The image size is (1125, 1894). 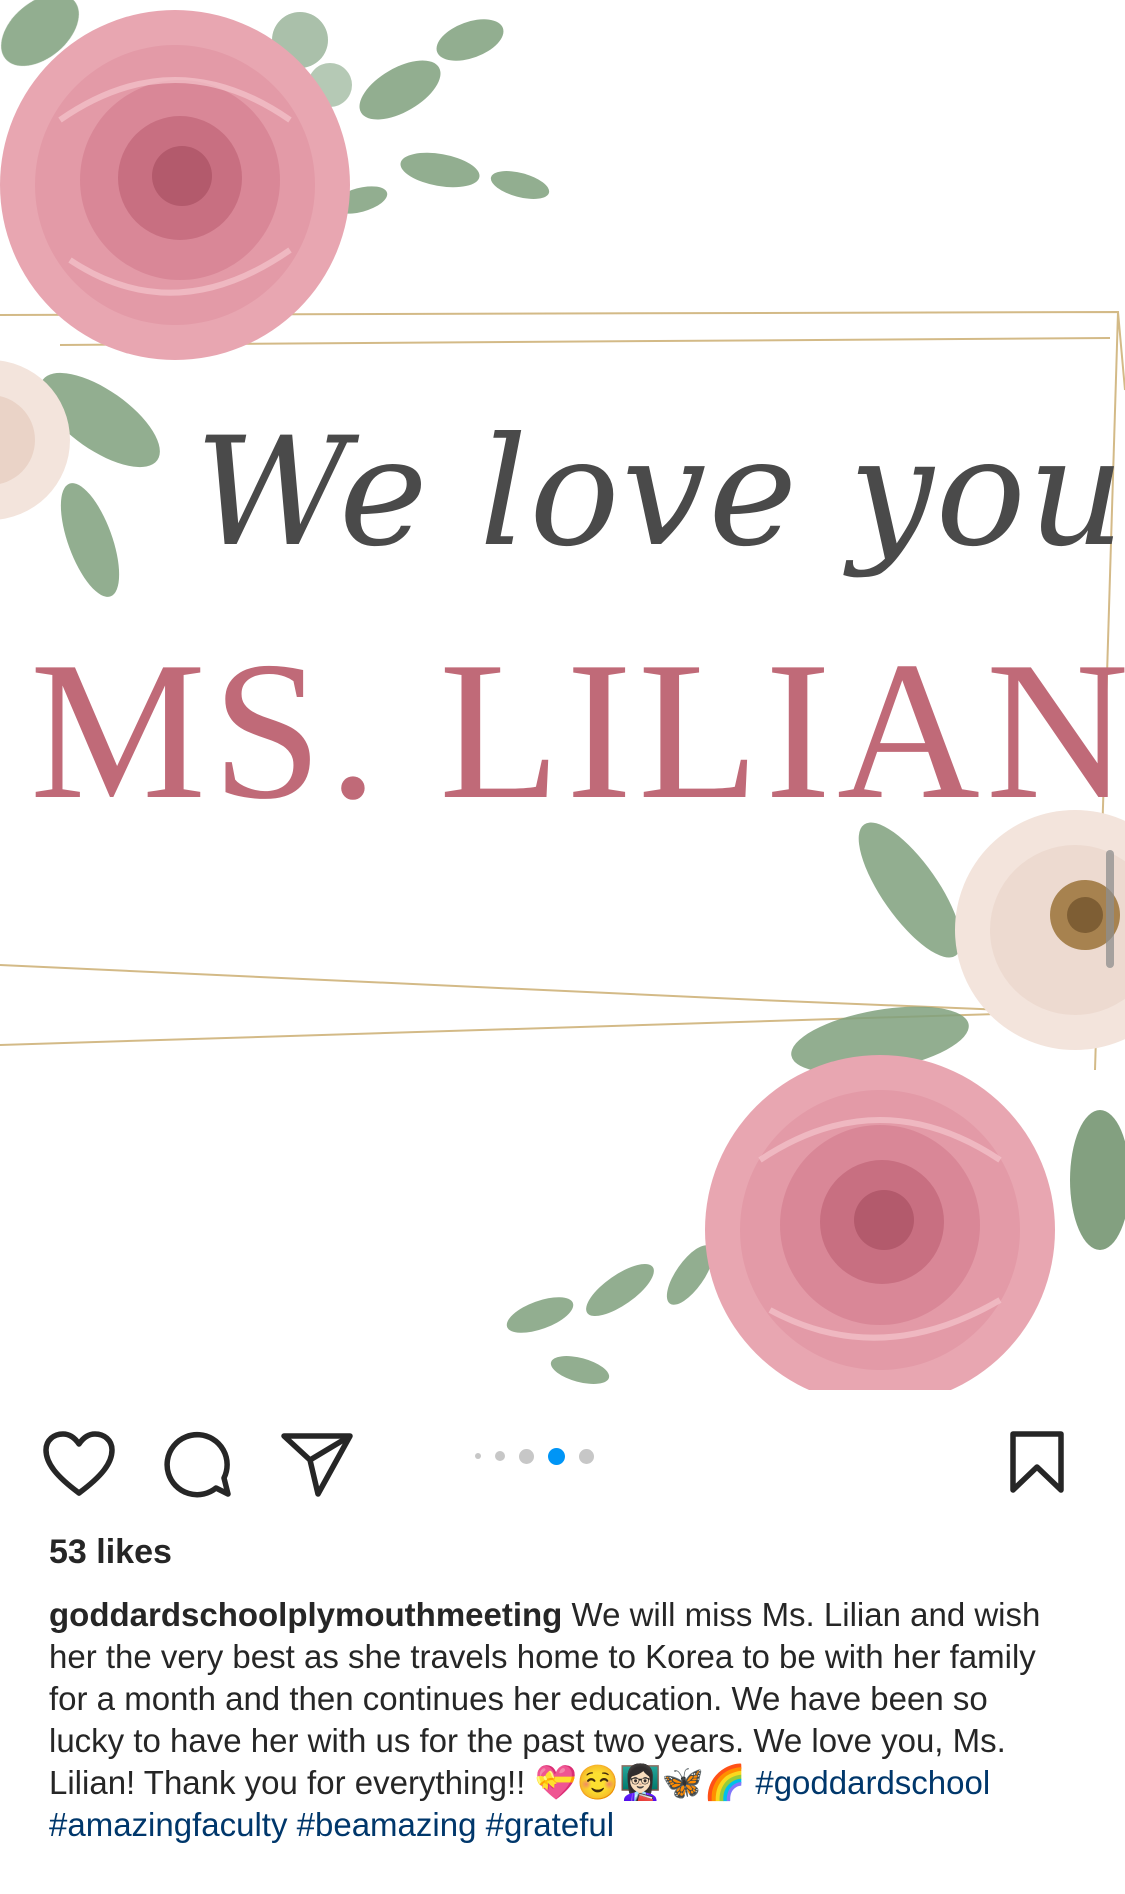 I want to click on scrollbar-indicator, so click(x=1110, y=909).